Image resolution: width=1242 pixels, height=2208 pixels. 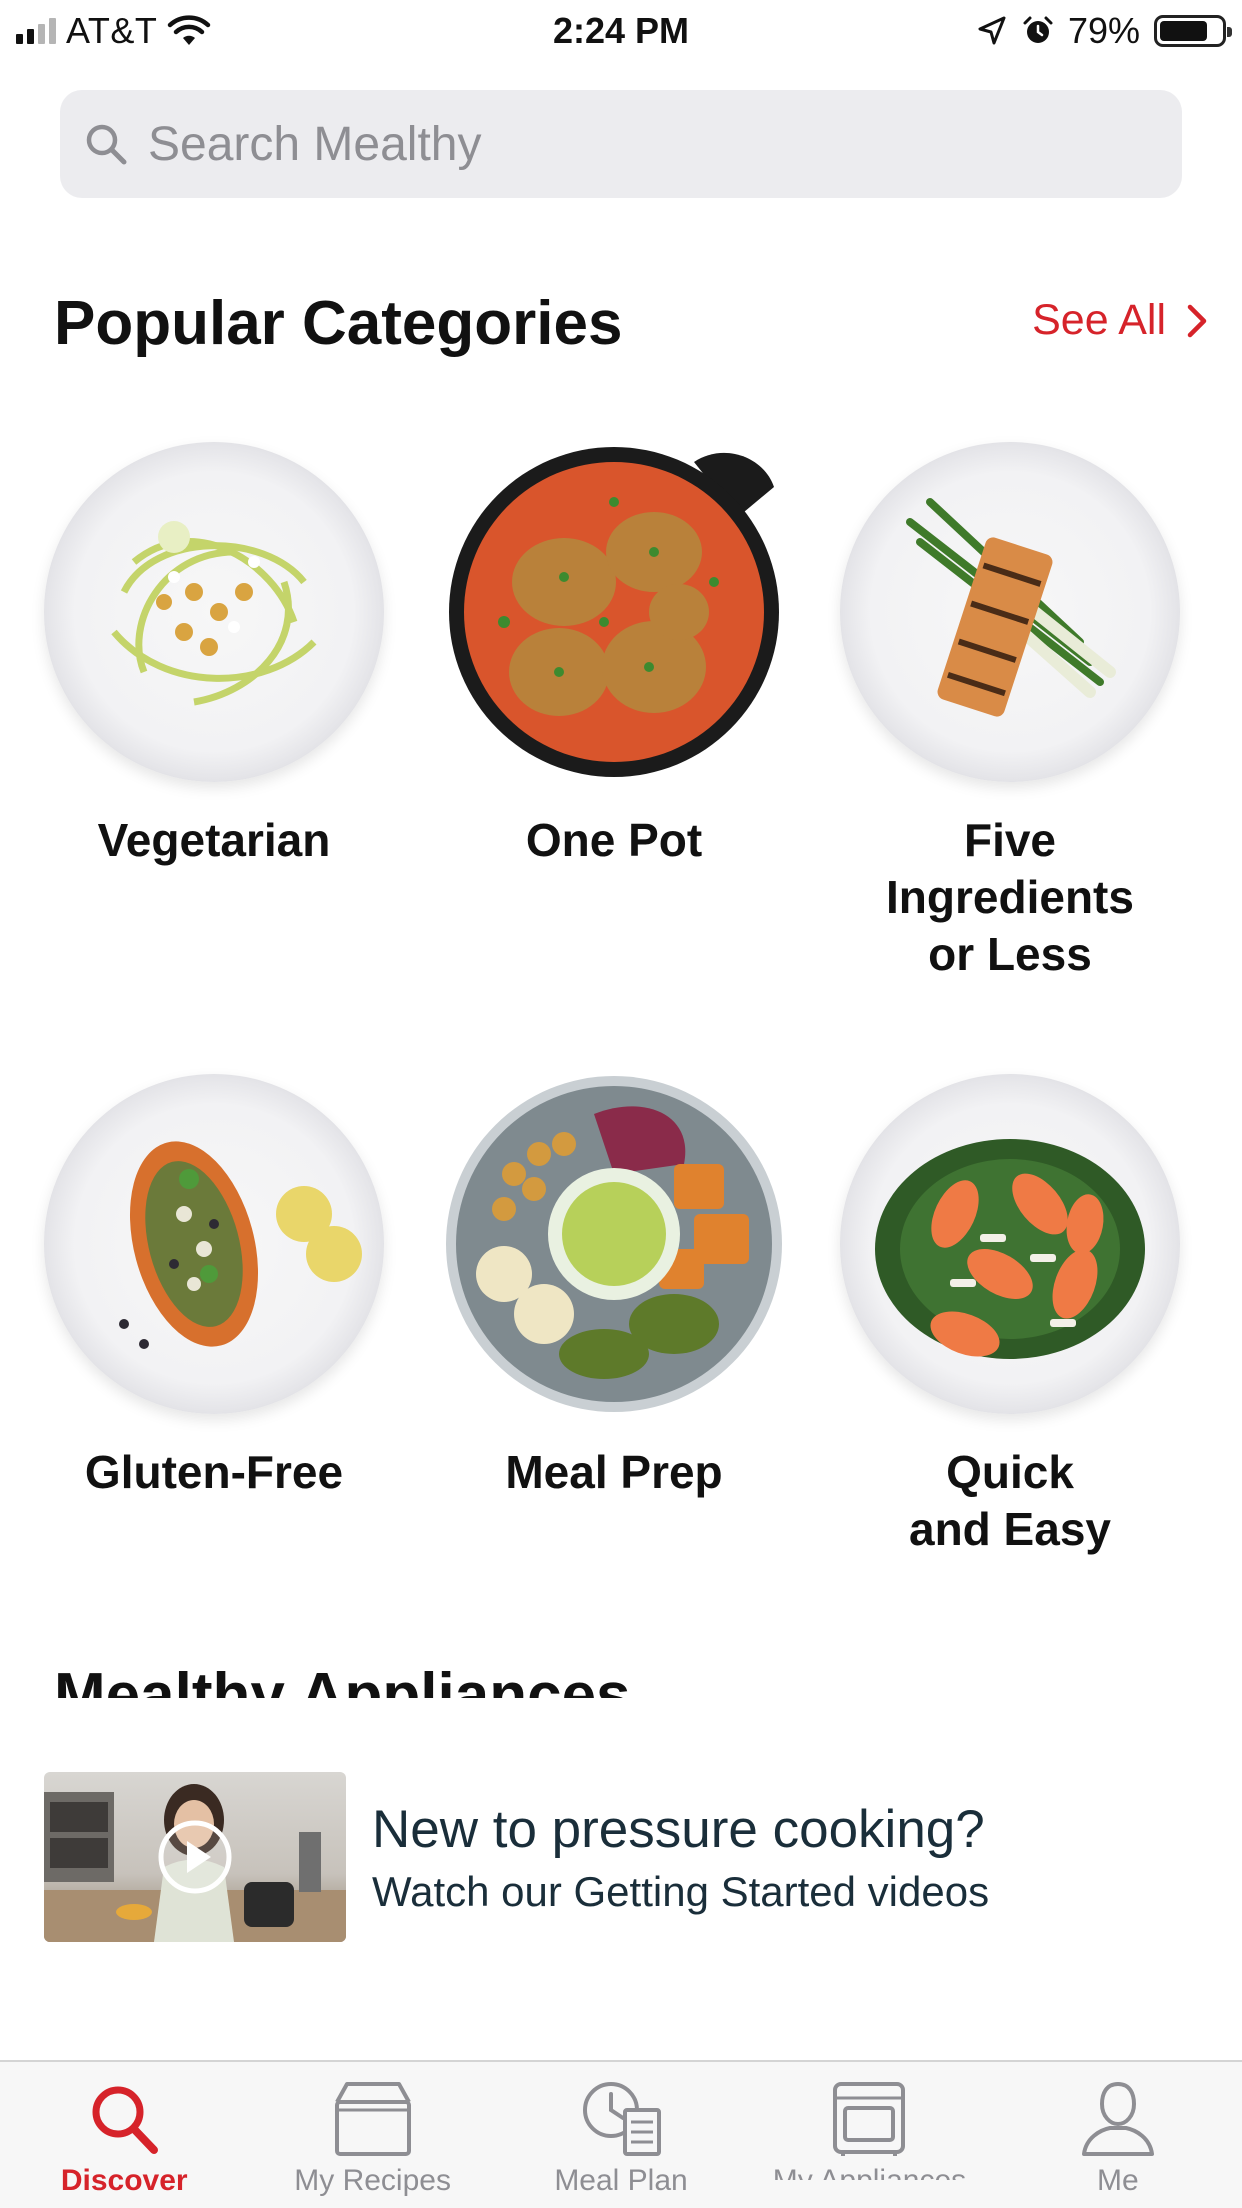 I want to click on battery-icon, so click(x=1193, y=31).